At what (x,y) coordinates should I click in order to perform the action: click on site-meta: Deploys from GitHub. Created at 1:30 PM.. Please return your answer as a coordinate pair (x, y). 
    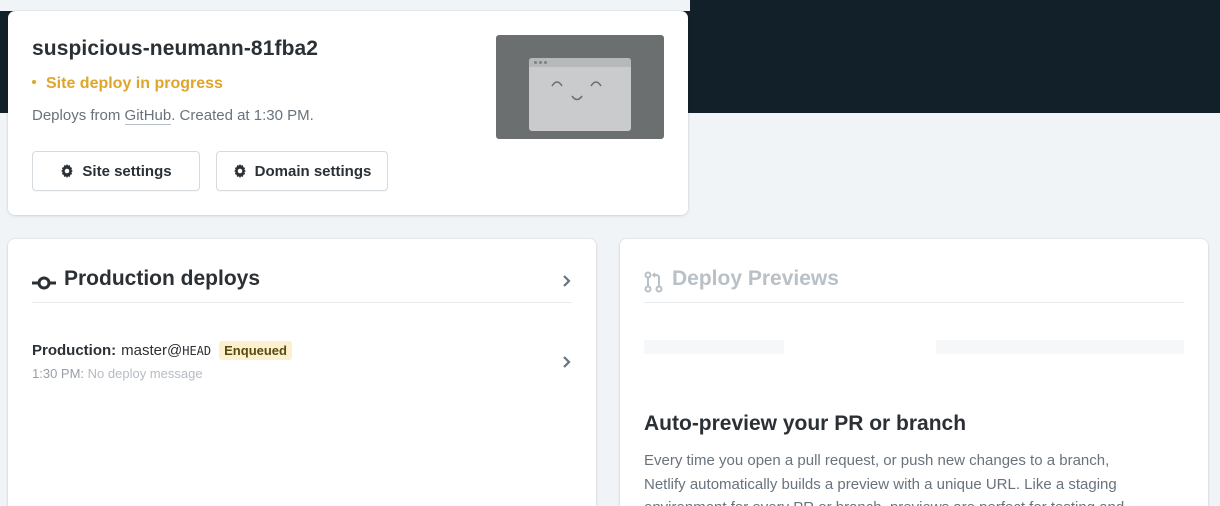
    Looking at the image, I should click on (173, 116).